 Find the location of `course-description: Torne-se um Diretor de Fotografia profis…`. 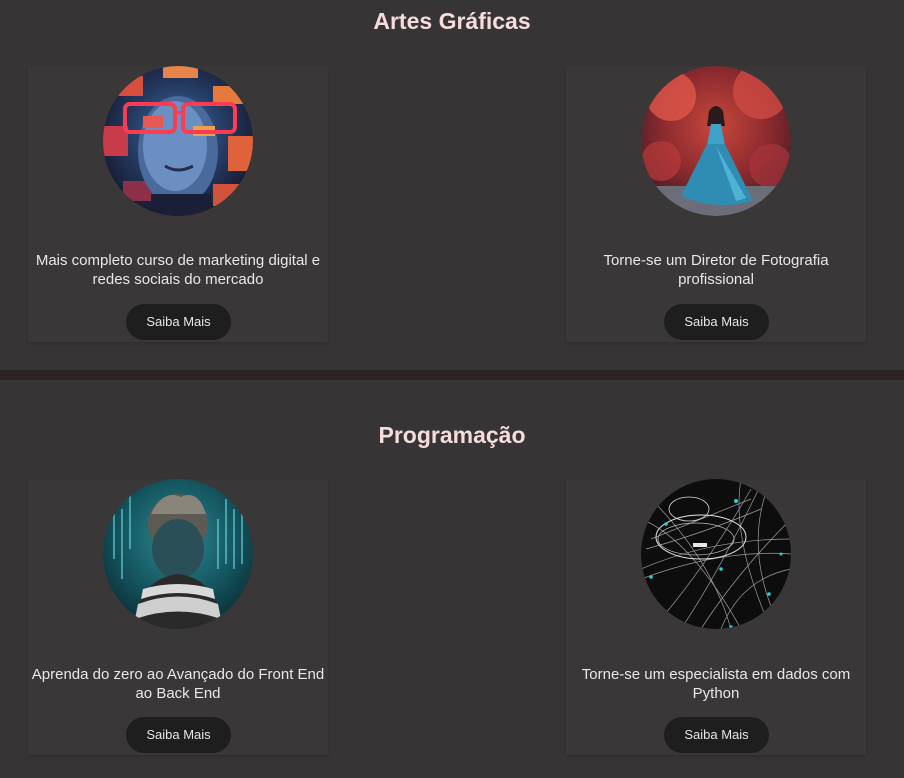

course-description: Torne-se um Diretor de Fotografia profis… is located at coordinates (716, 270).